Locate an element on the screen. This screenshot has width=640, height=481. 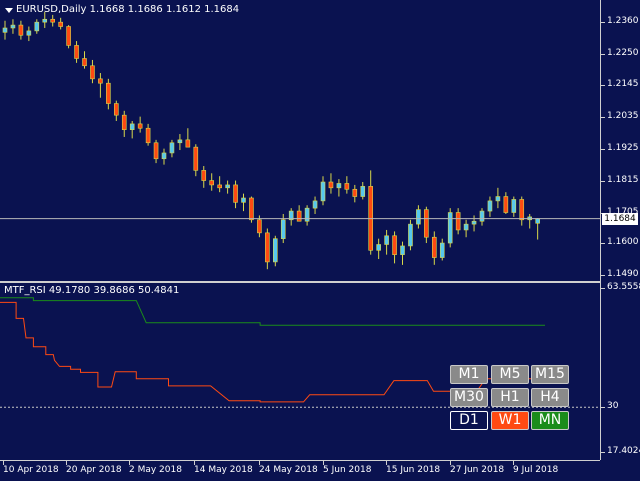
price-axis-label: 1.1490 is located at coordinates (623, 274).